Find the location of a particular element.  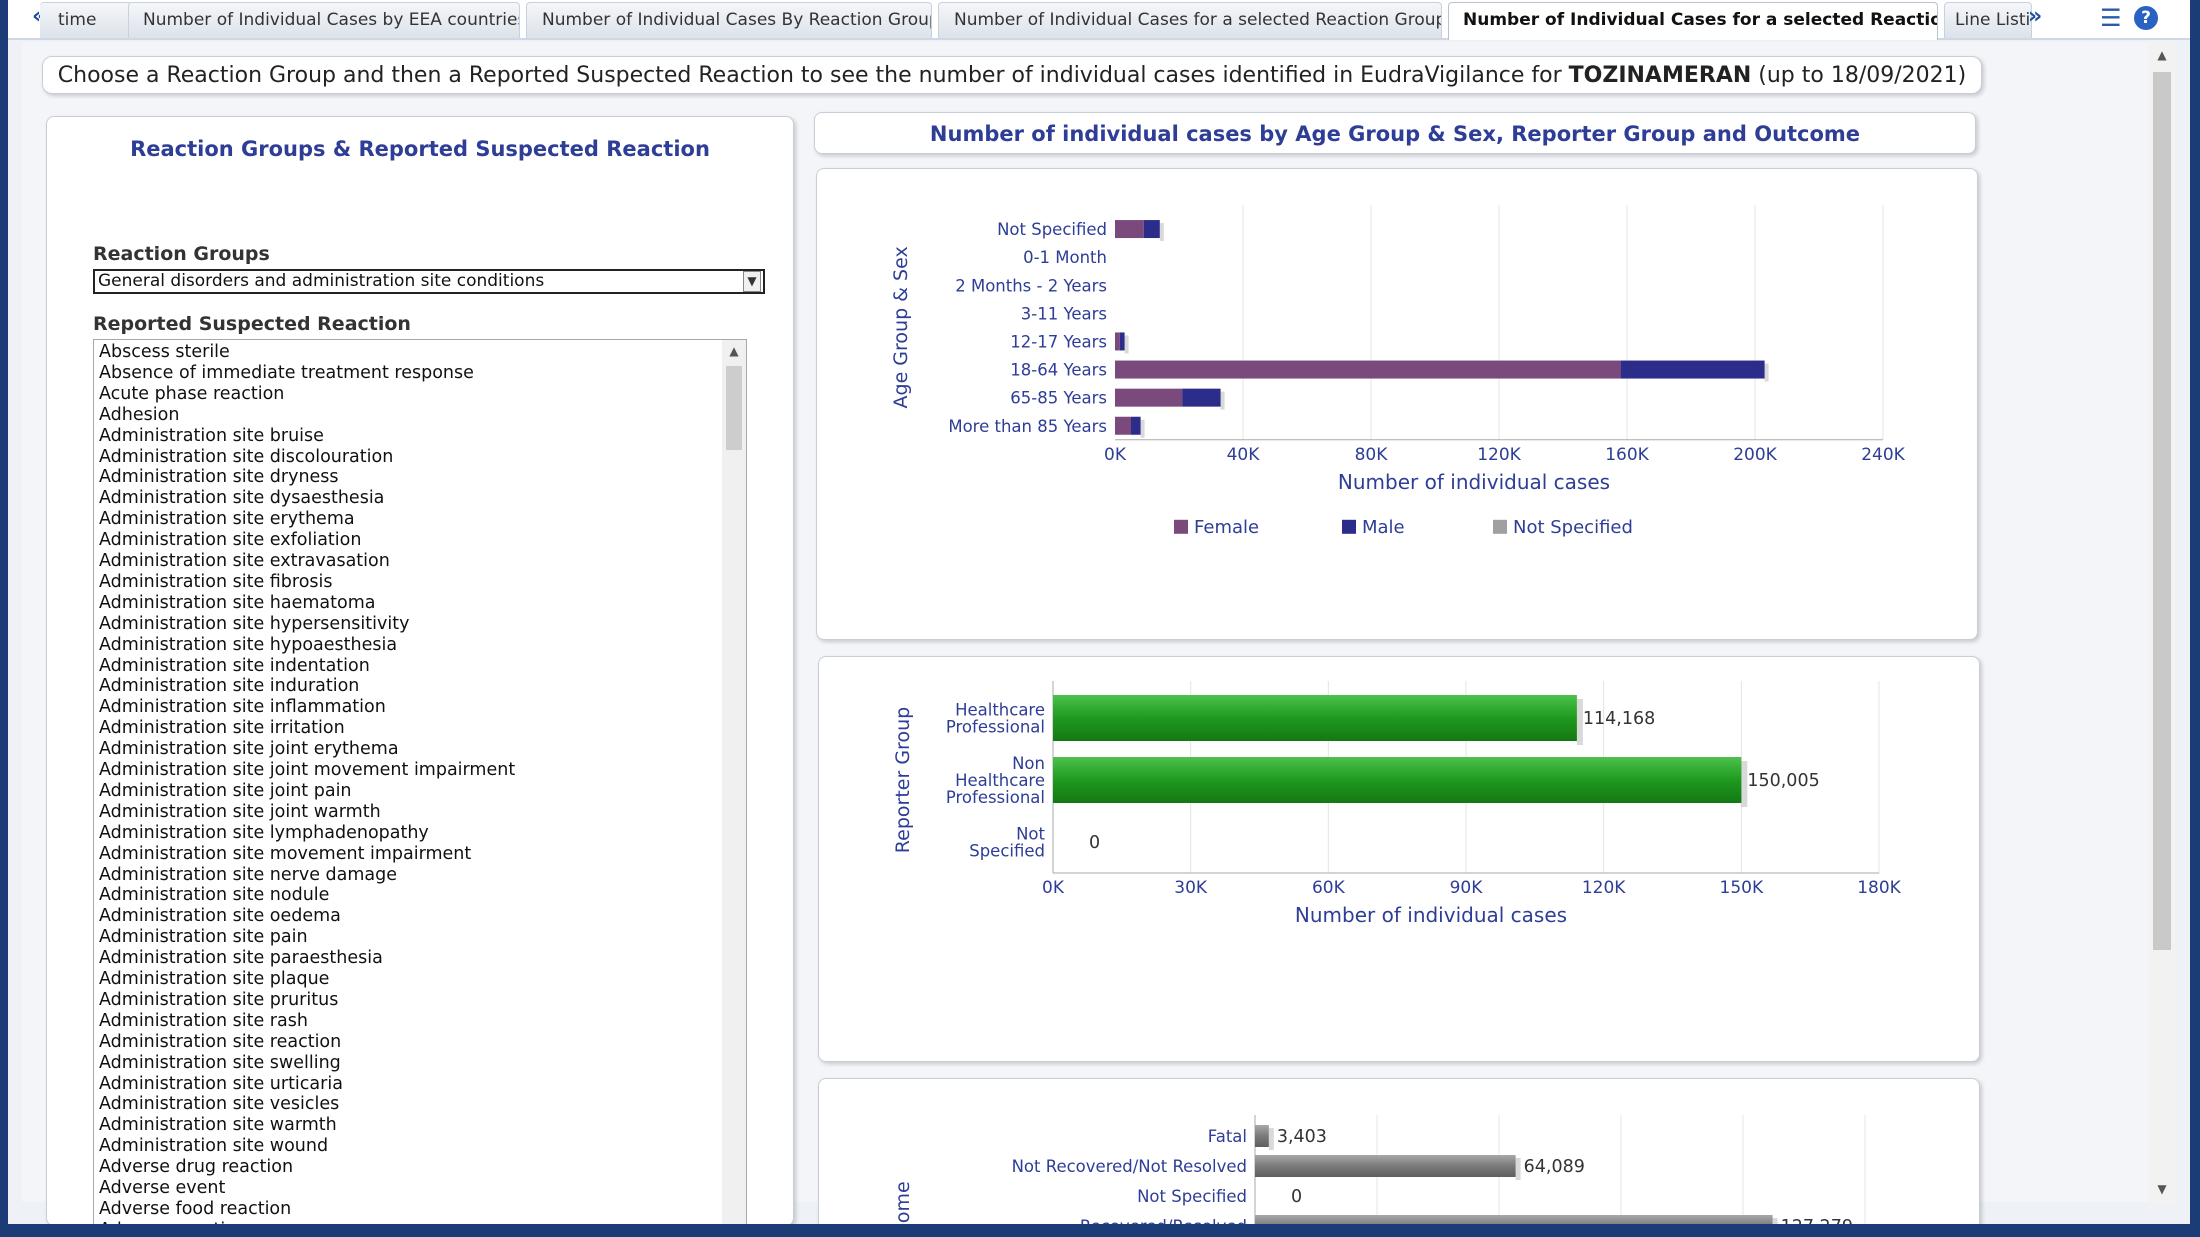

reaction-list-item: Administration site hypersensitivity is located at coordinates (254, 624).